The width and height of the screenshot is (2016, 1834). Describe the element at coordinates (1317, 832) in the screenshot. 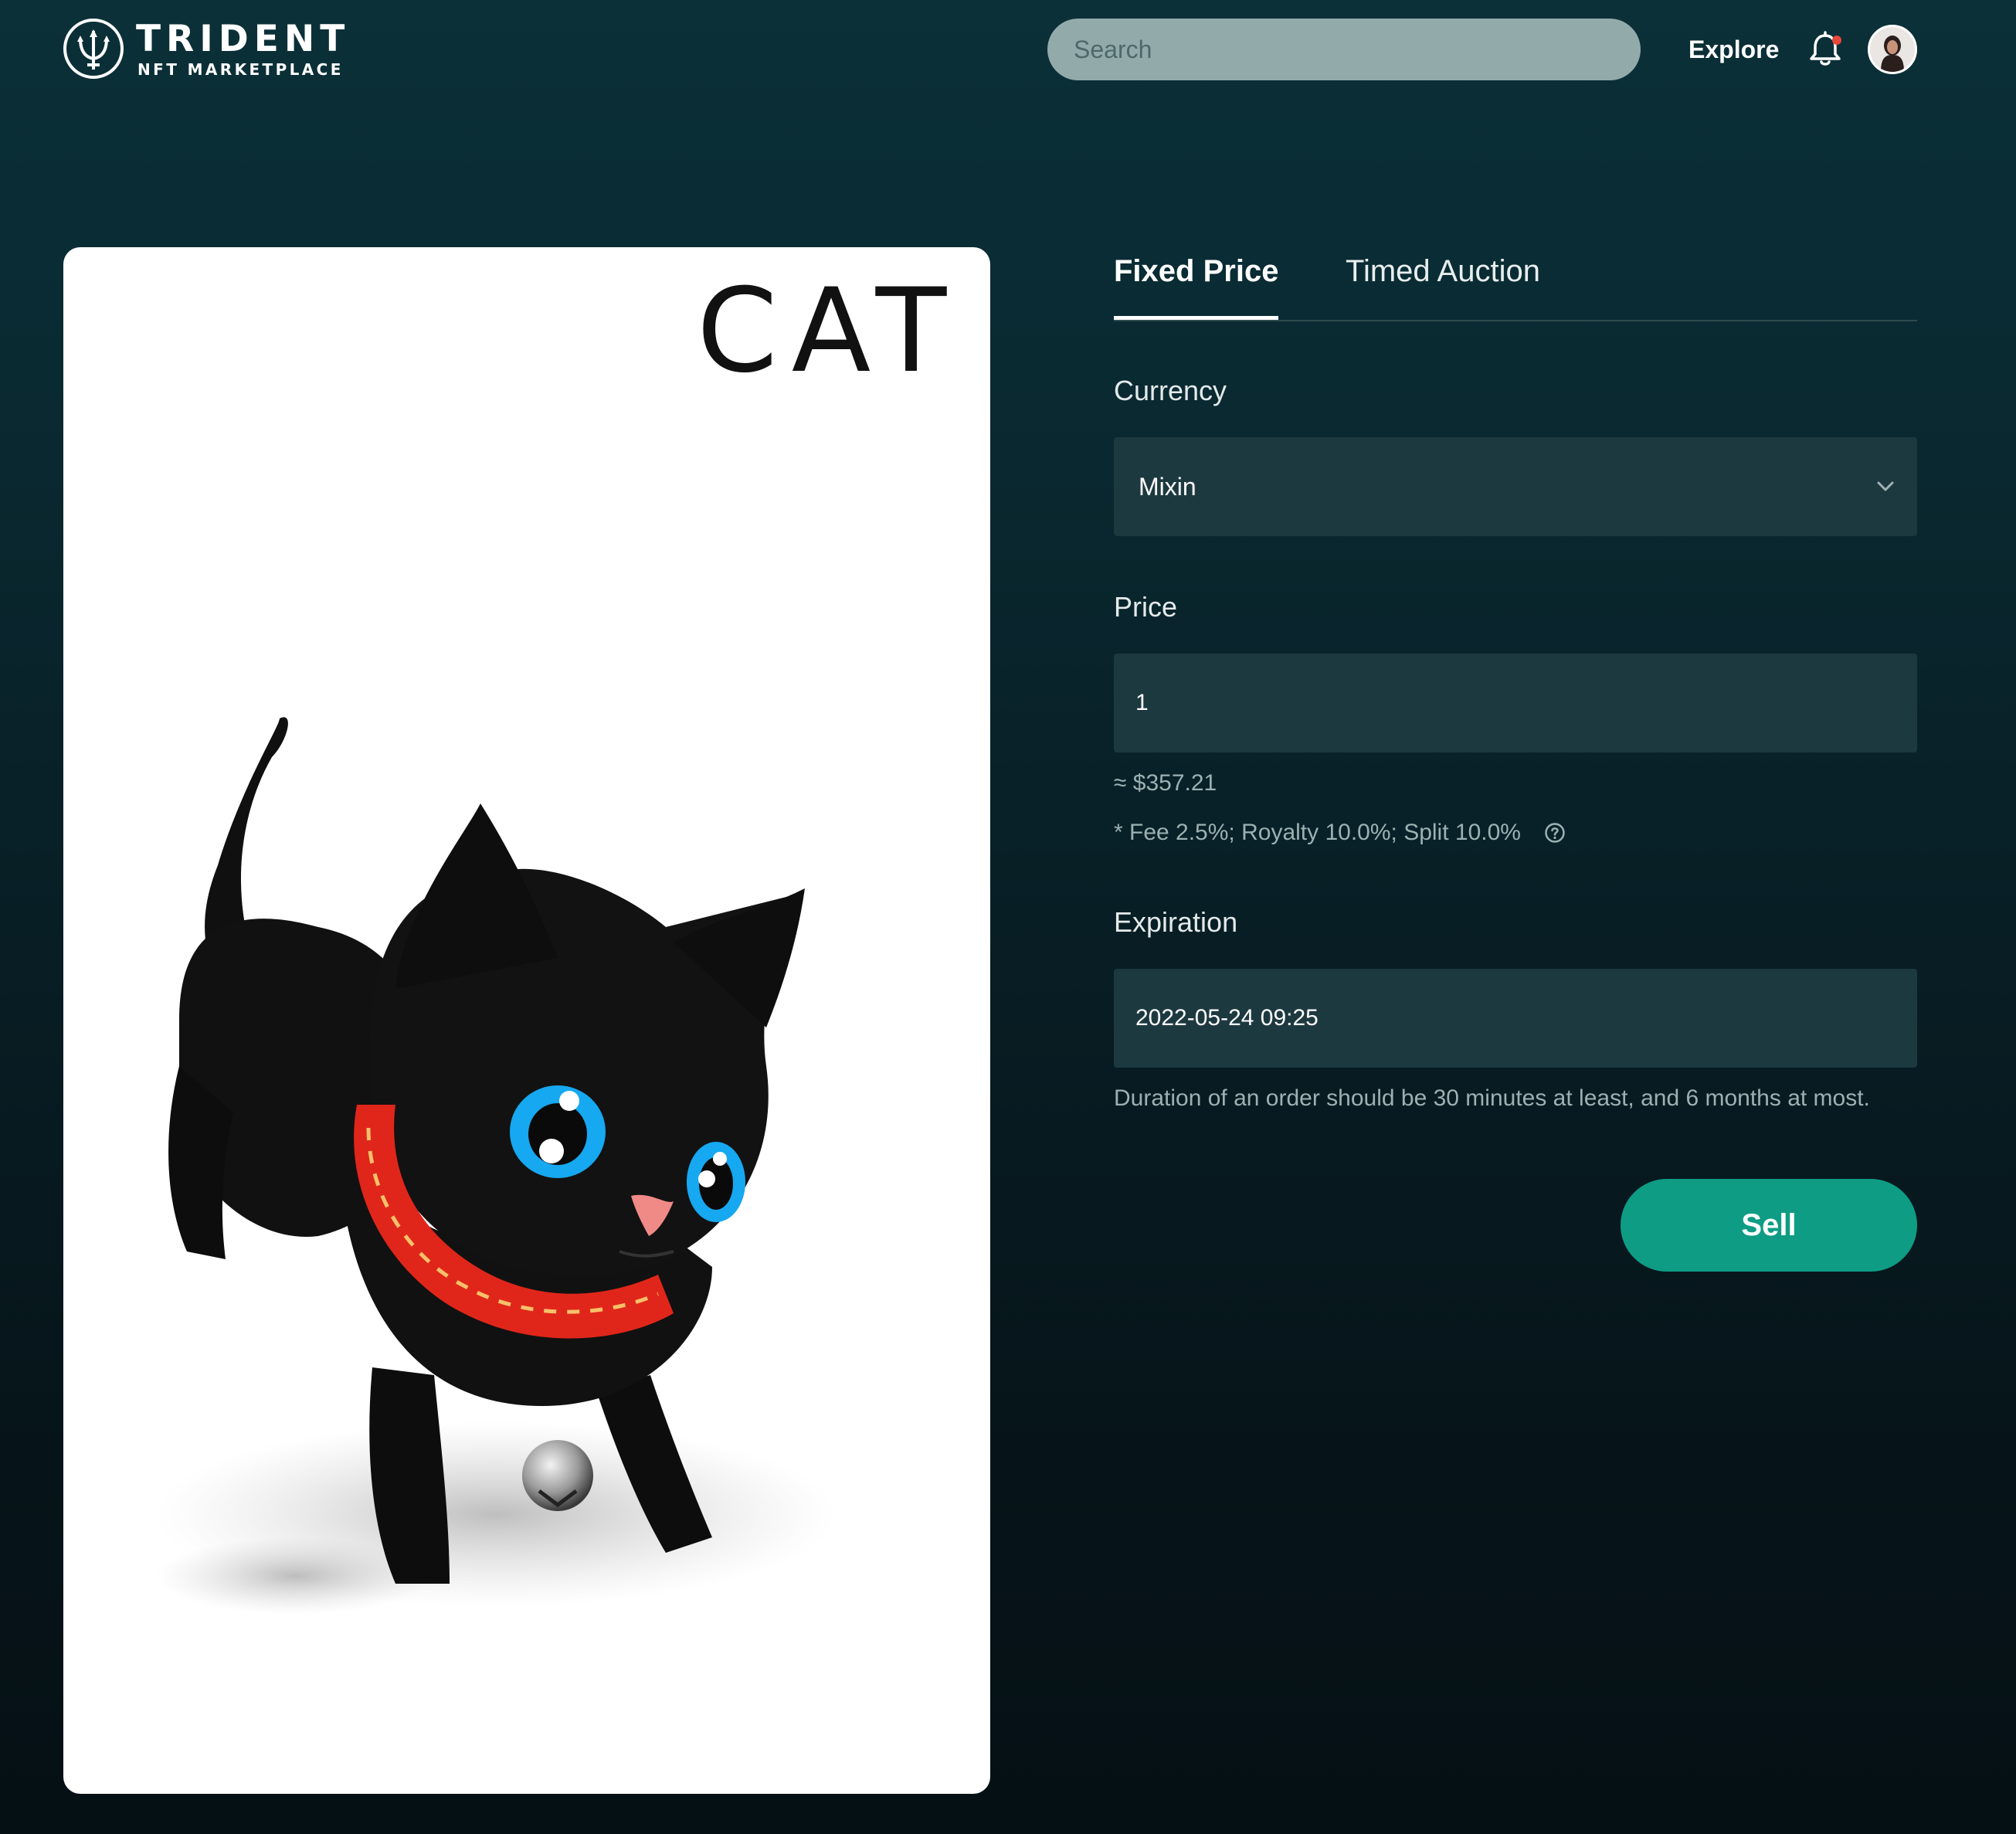

I see `fee-note-text: * Fee 2.5%; Royalty 10.0%; Split 10.0%` at that location.